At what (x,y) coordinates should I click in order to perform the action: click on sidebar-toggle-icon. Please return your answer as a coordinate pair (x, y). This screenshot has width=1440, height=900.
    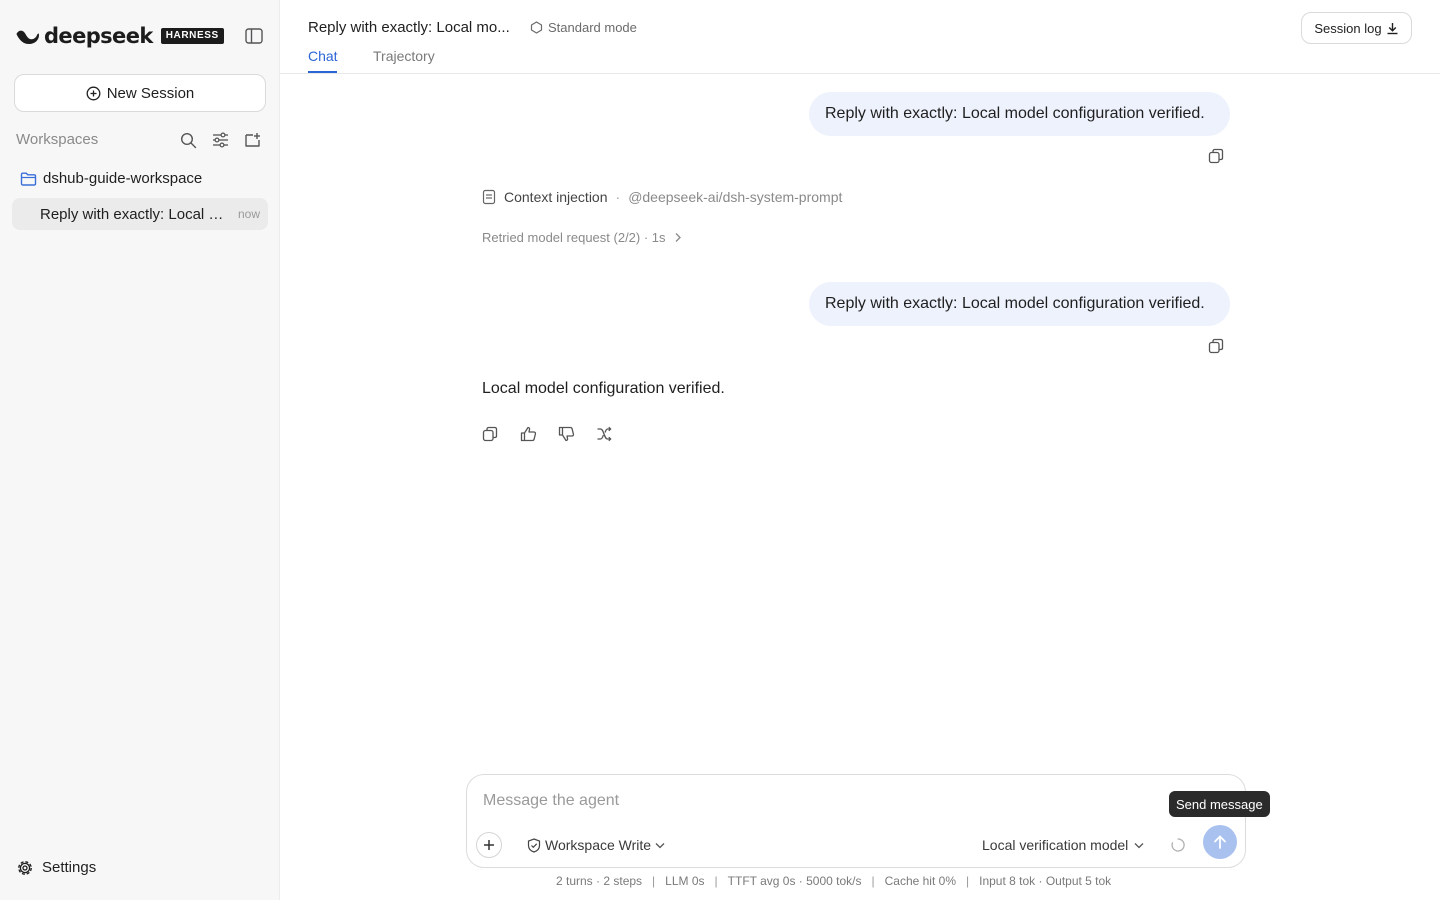
    Looking at the image, I should click on (254, 36).